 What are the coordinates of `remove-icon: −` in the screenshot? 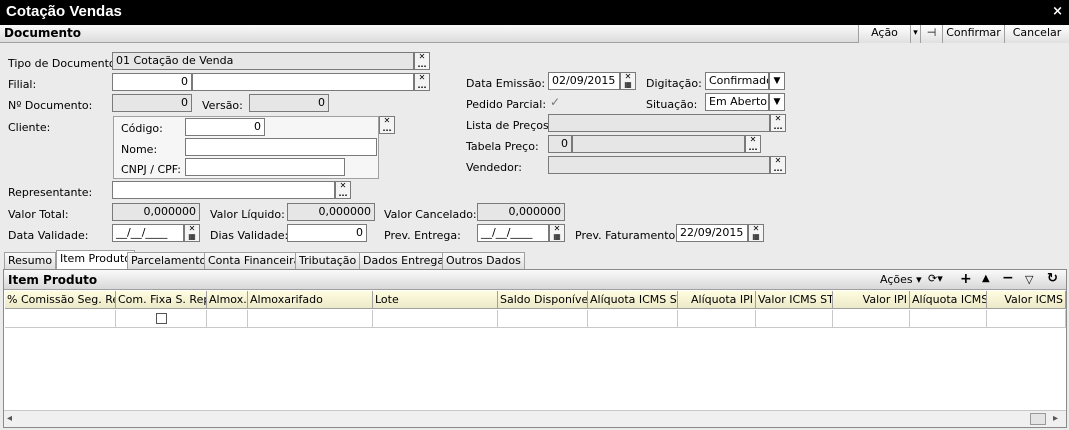 It's located at (1008, 278).